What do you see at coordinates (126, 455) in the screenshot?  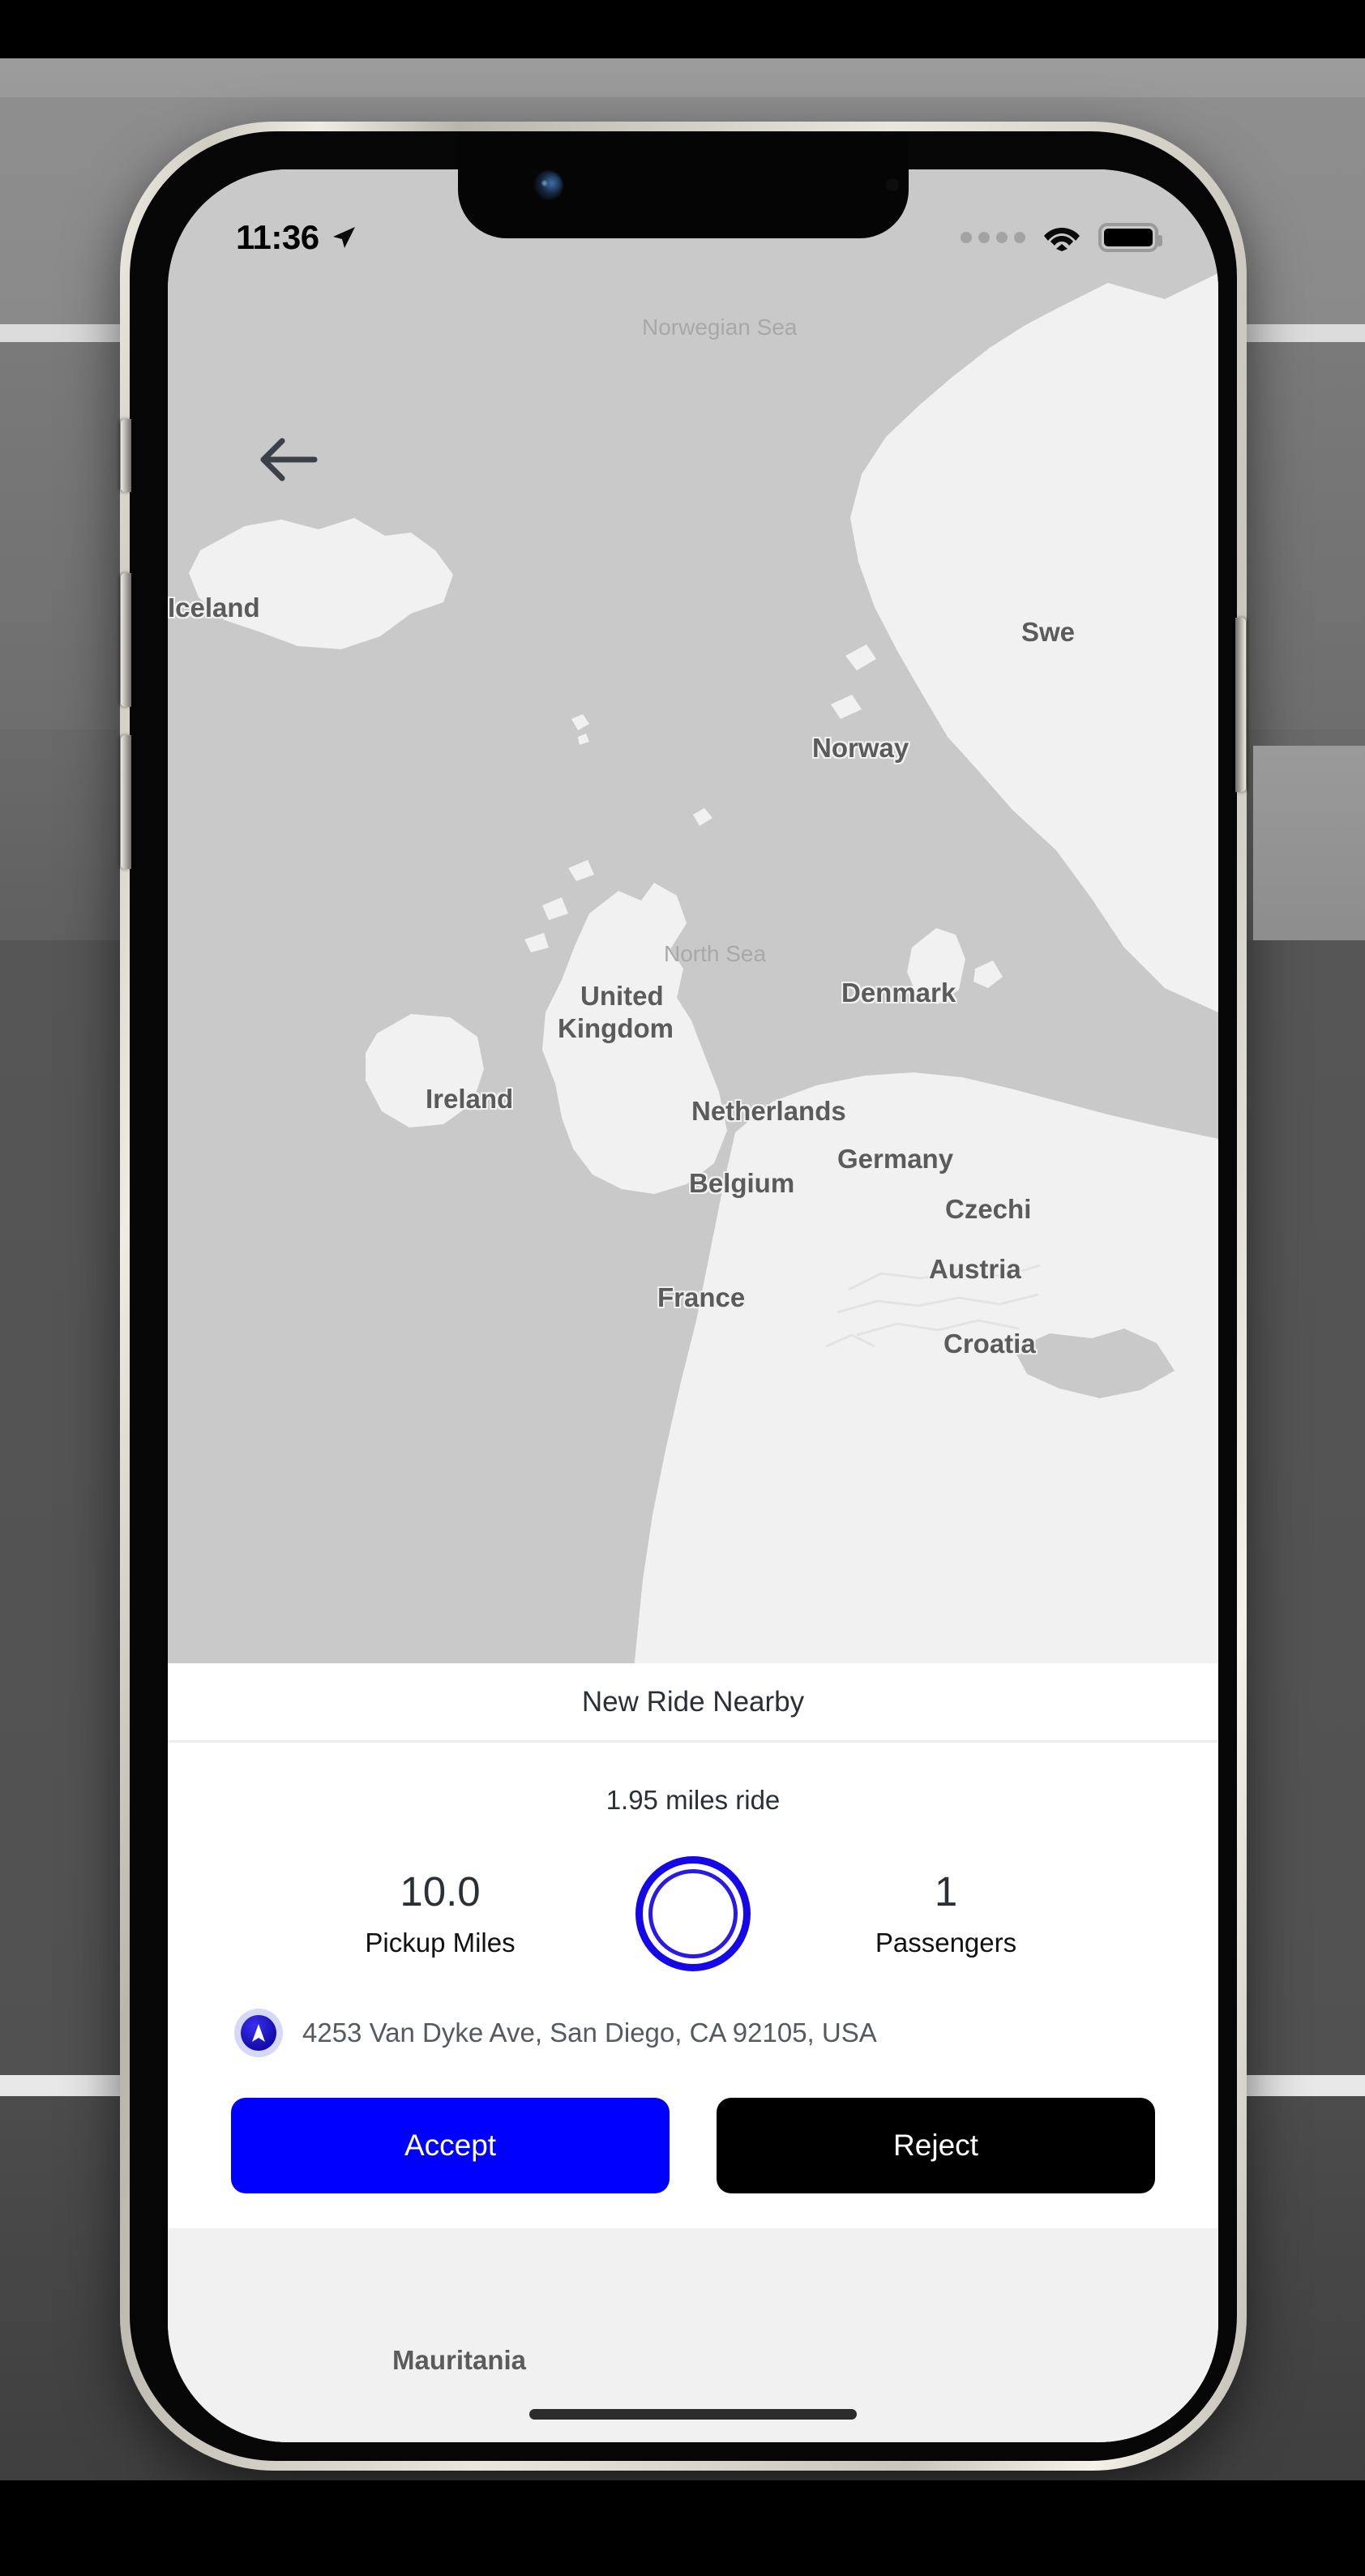 I see `mute-switch-button` at bounding box center [126, 455].